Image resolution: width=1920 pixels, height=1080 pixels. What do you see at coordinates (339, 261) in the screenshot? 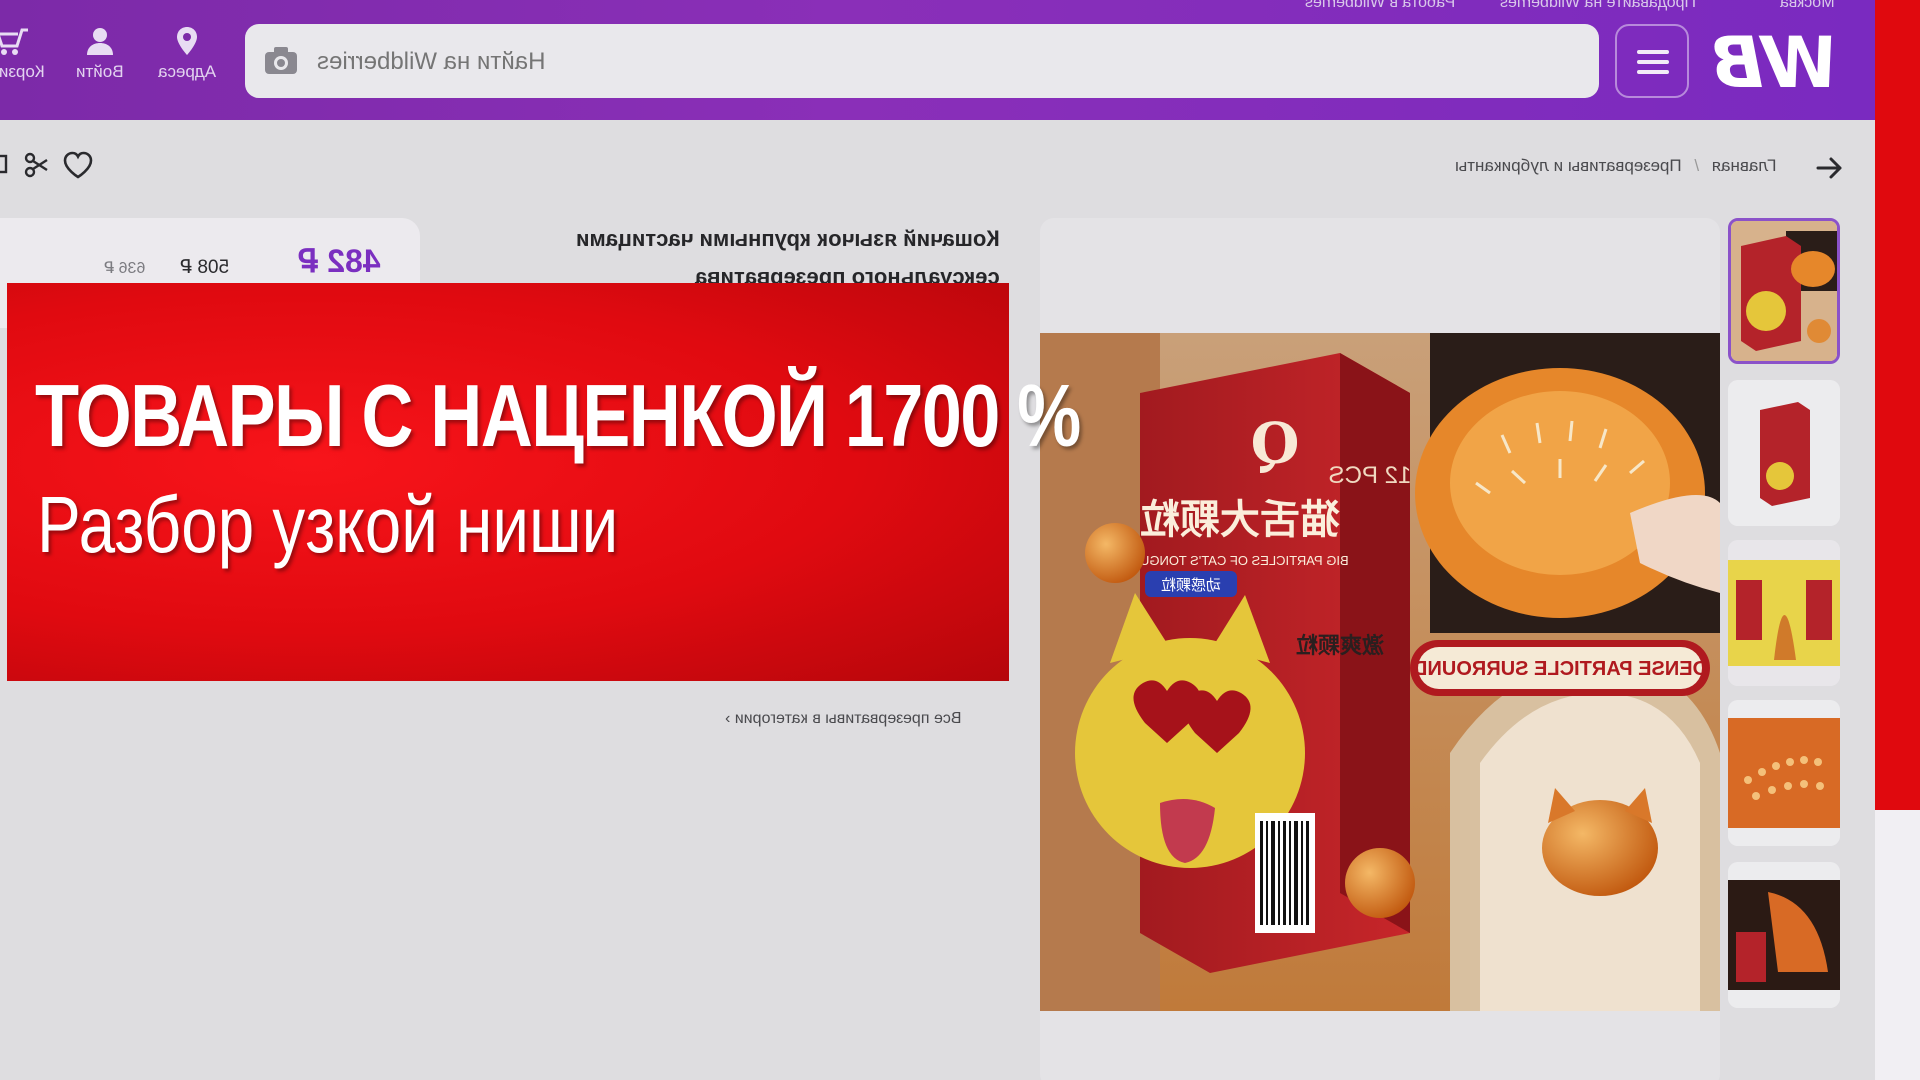
I see `price-current: 482 ₽` at bounding box center [339, 261].